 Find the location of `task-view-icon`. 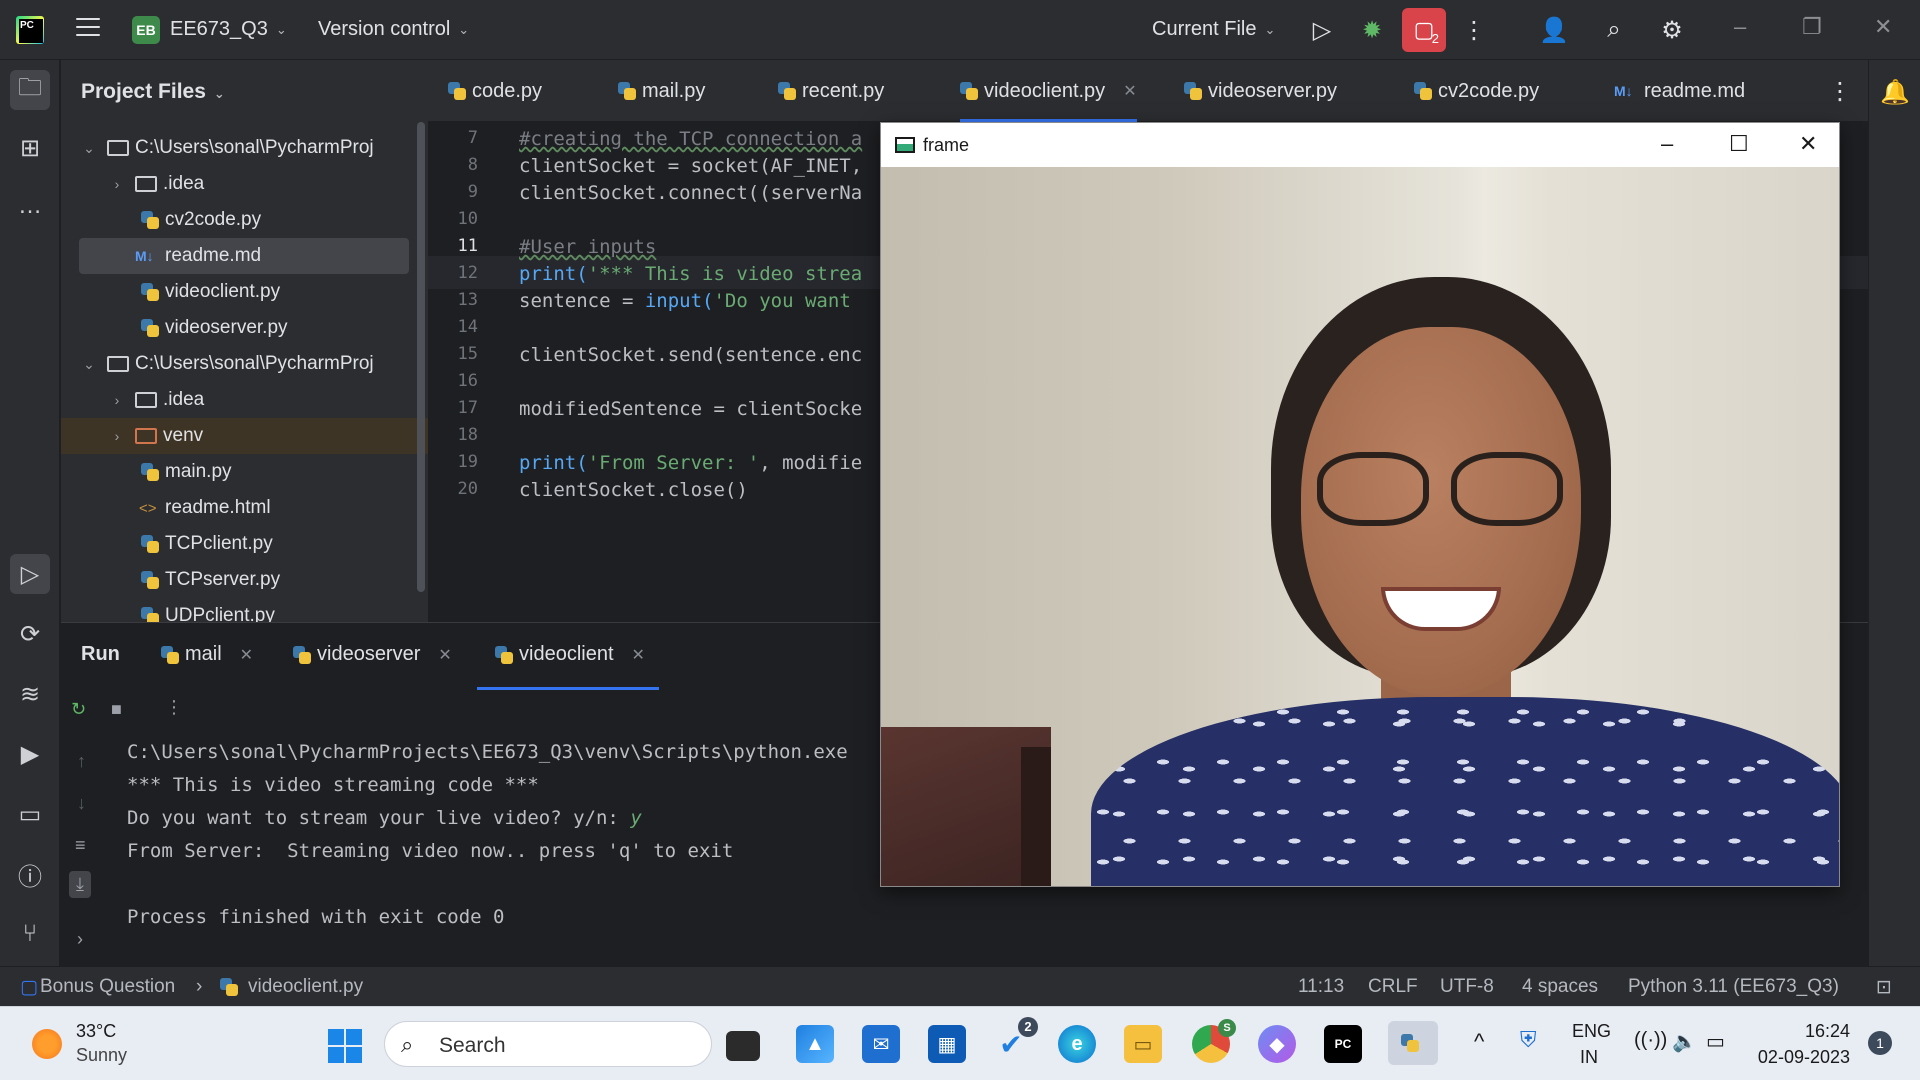

task-view-icon is located at coordinates (743, 1046).